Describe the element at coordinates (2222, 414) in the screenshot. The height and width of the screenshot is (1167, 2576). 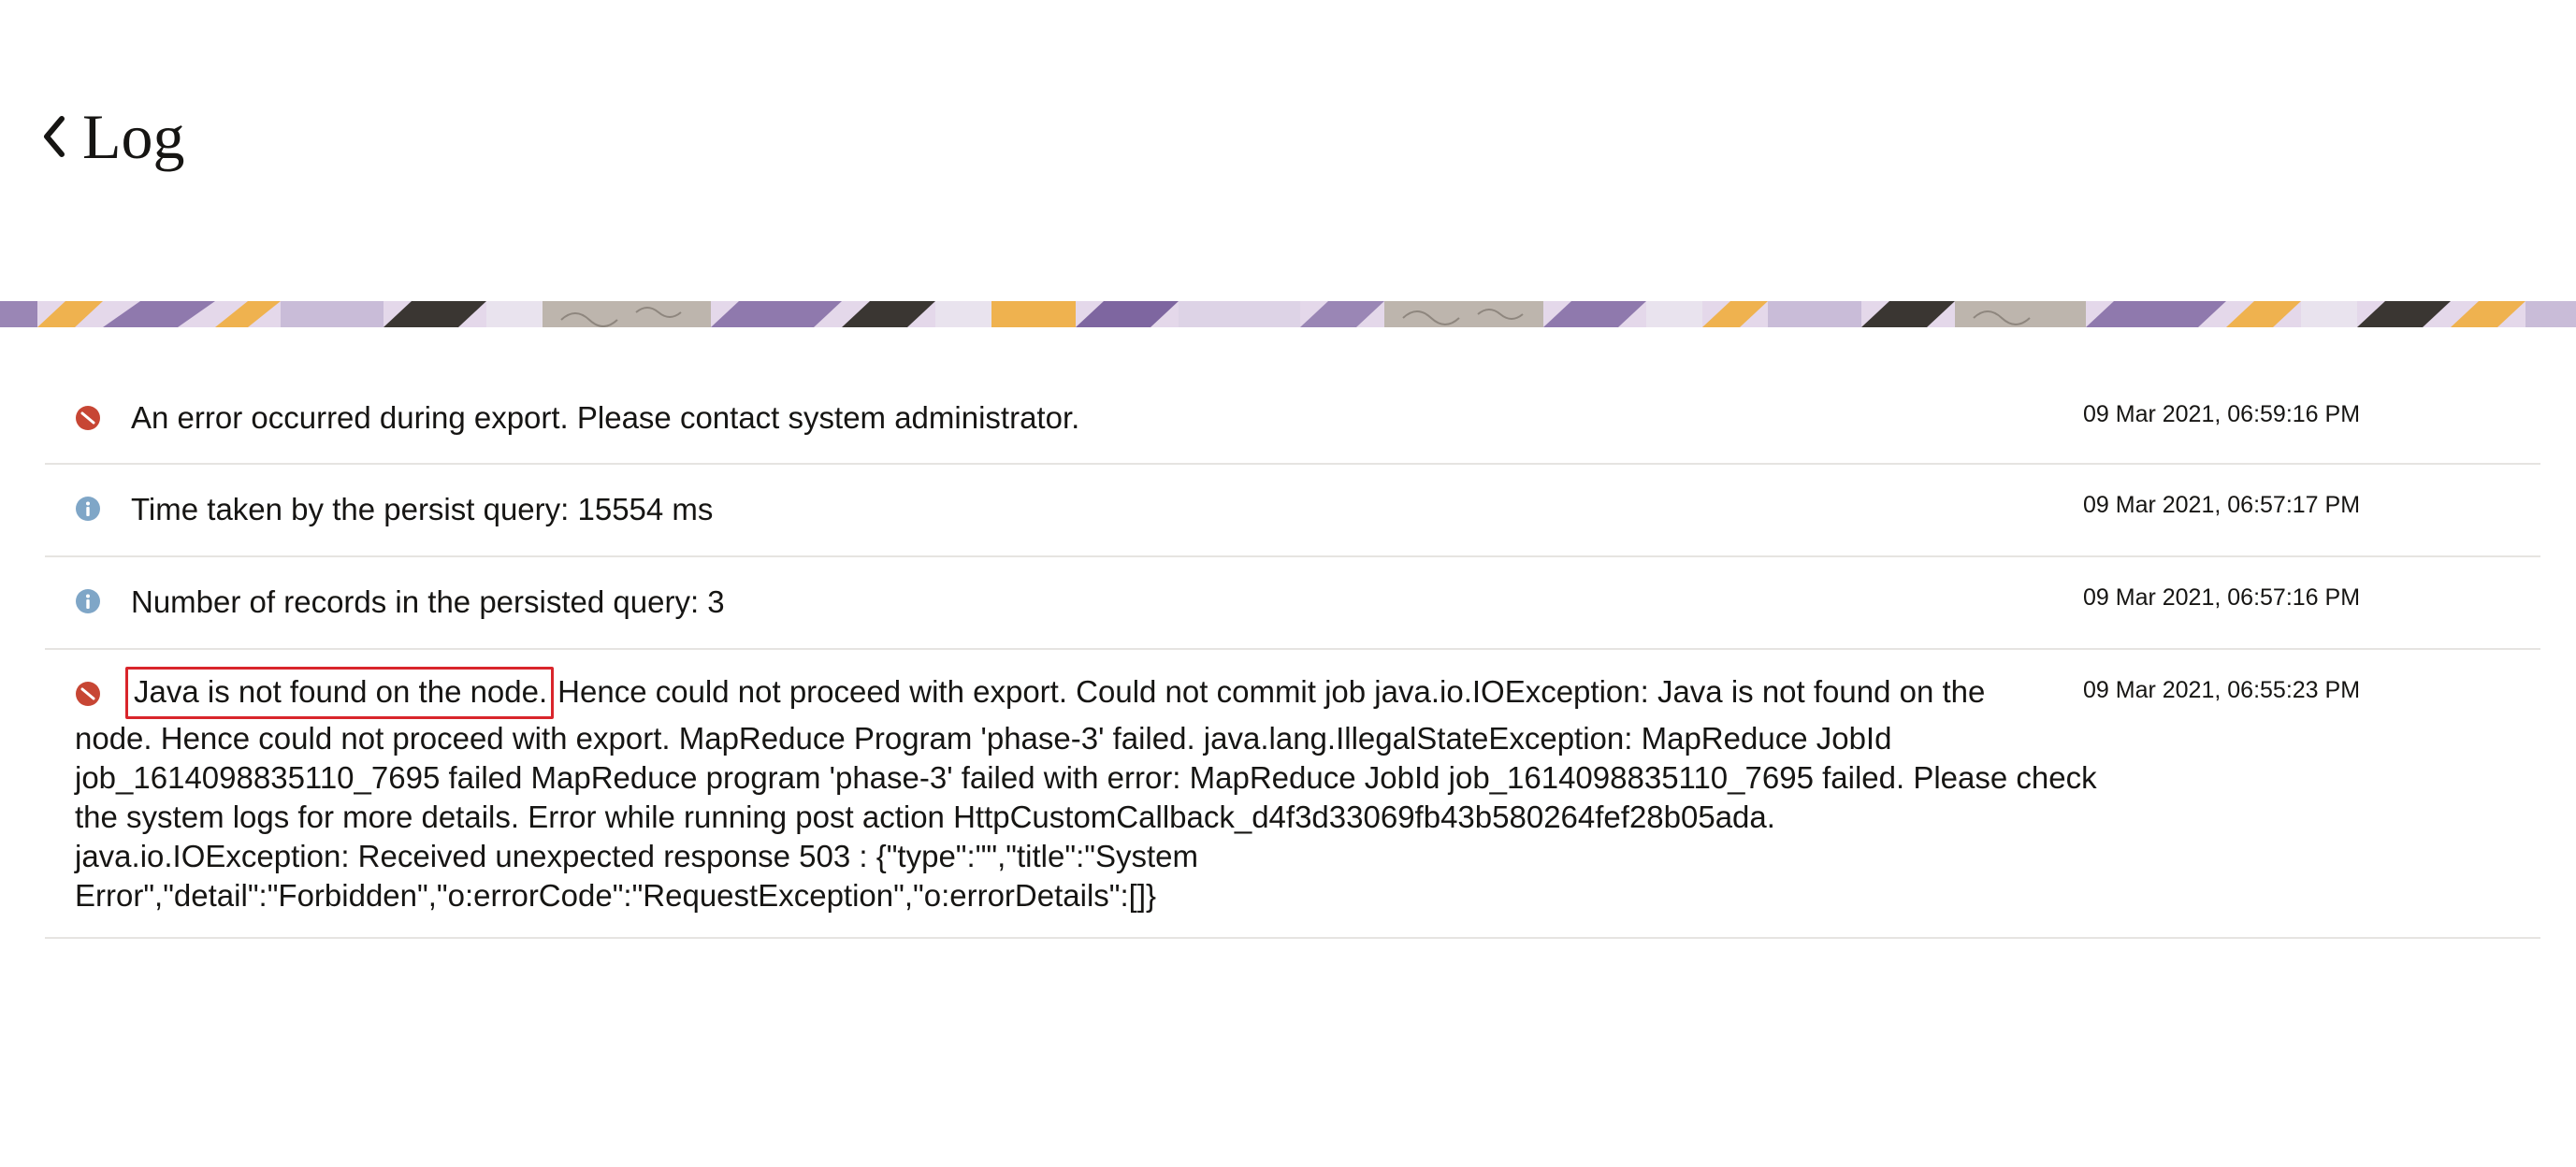
I see `log-timestamp: 09 Mar 2021, 06:59:16 PM` at that location.